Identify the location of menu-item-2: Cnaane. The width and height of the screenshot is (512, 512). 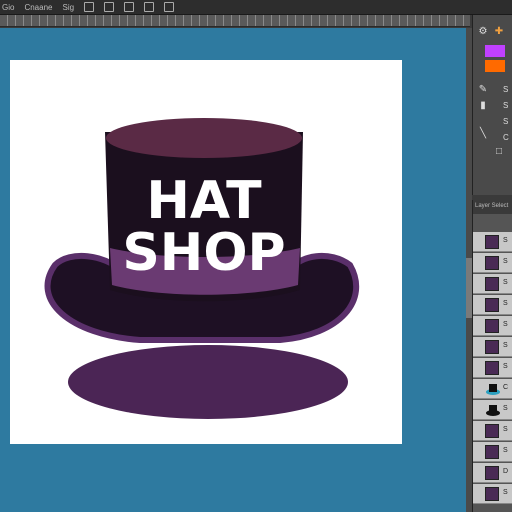
(38, 7).